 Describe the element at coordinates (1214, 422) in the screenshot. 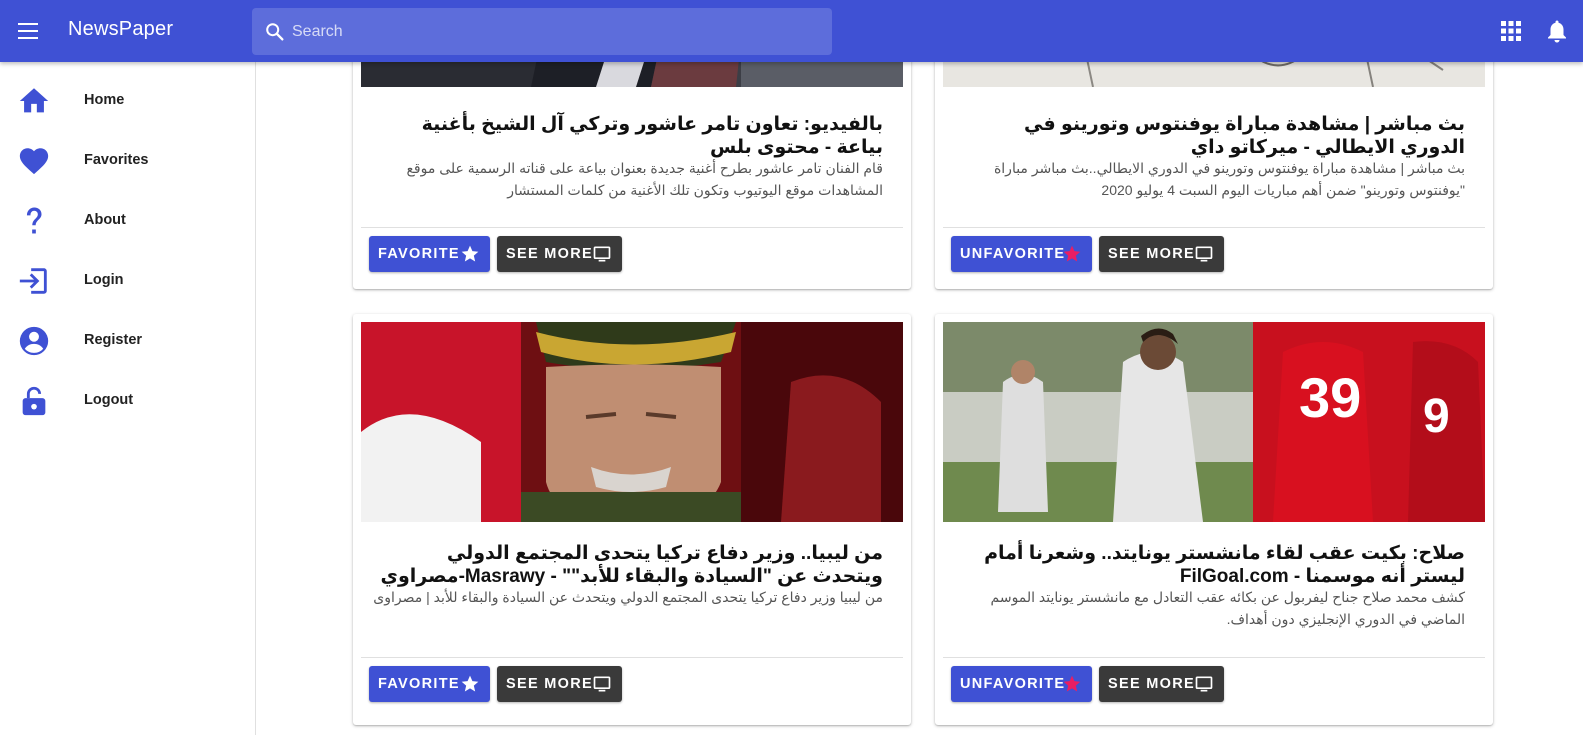

I see `article-image: 39 9` at that location.